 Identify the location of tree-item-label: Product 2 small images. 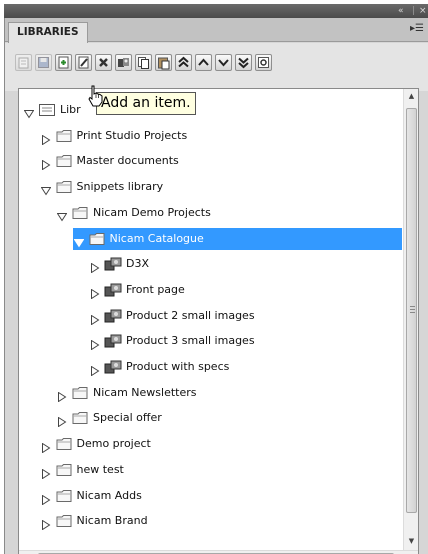
(190, 315).